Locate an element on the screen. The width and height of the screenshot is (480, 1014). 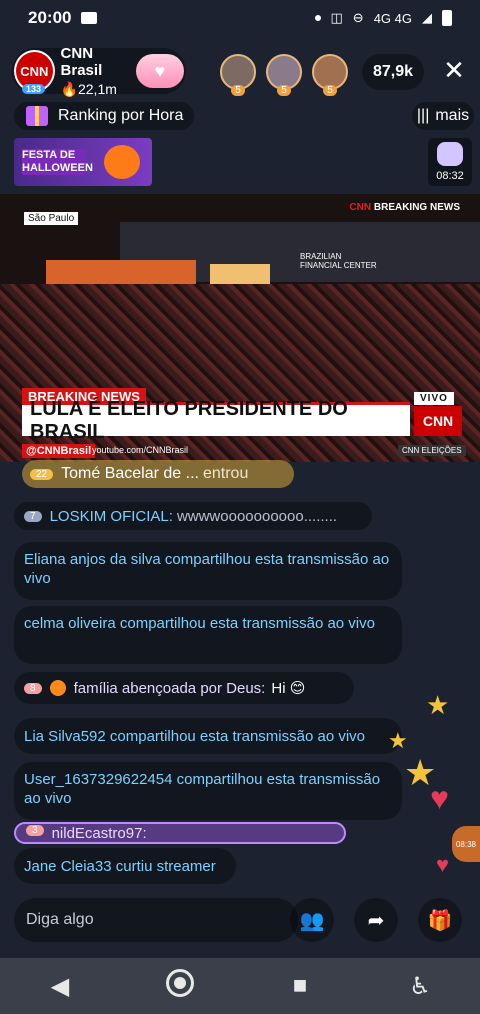
more-button: ||| mais is located at coordinates (443, 116).